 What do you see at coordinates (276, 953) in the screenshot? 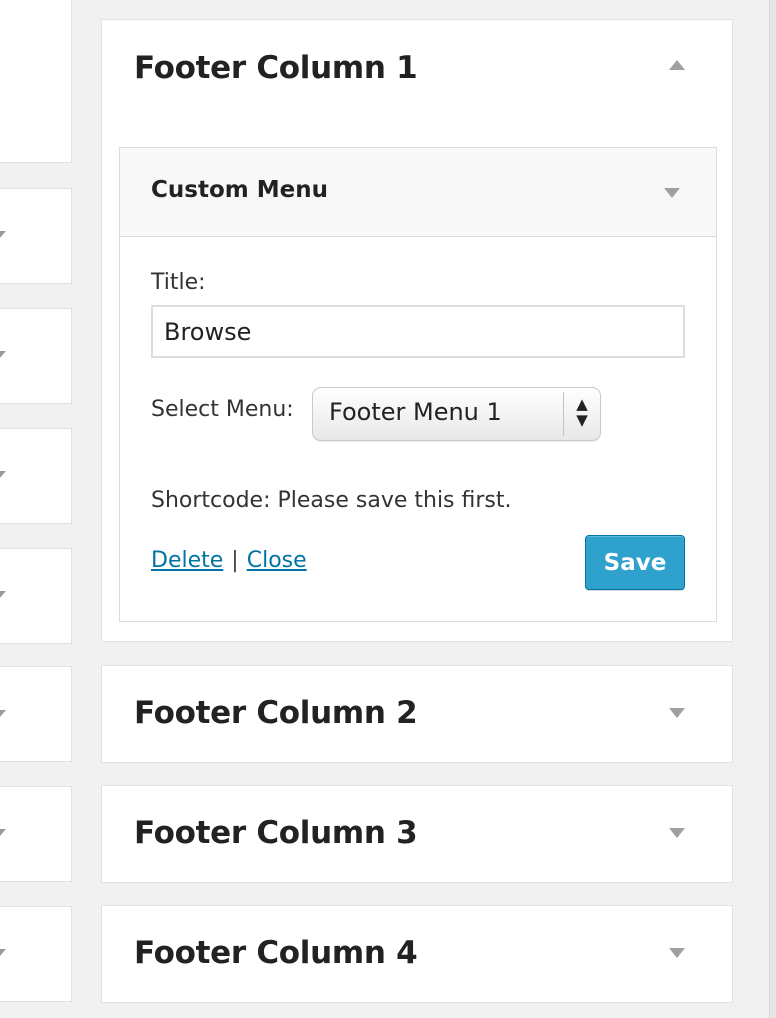
I see `widget-area-title: Footer Column 4` at bounding box center [276, 953].